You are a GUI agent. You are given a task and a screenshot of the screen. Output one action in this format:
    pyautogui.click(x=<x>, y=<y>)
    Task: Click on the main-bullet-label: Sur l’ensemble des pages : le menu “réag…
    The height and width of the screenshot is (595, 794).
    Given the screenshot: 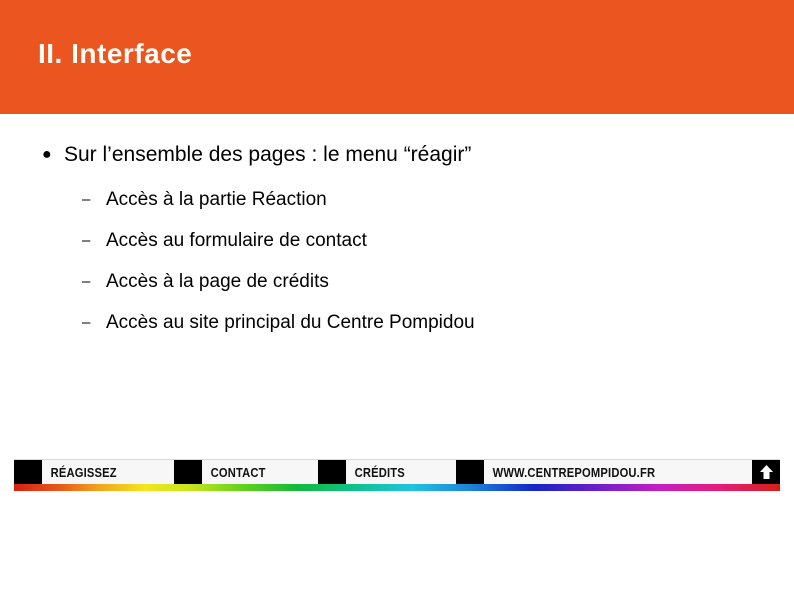 What is the action you would take?
    pyautogui.click(x=268, y=154)
    